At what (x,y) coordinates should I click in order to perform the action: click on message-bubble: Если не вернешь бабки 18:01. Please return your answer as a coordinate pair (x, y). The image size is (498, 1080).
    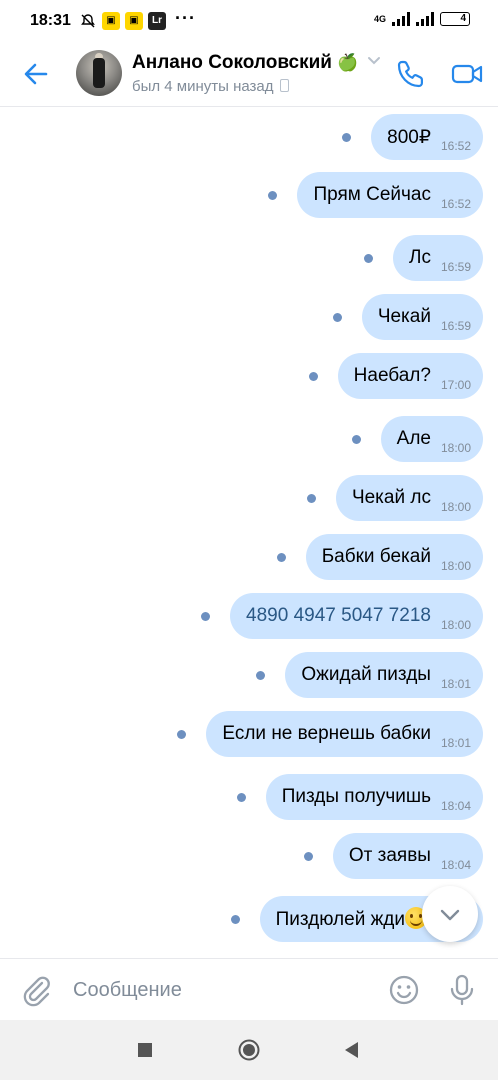
    Looking at the image, I should click on (344, 734).